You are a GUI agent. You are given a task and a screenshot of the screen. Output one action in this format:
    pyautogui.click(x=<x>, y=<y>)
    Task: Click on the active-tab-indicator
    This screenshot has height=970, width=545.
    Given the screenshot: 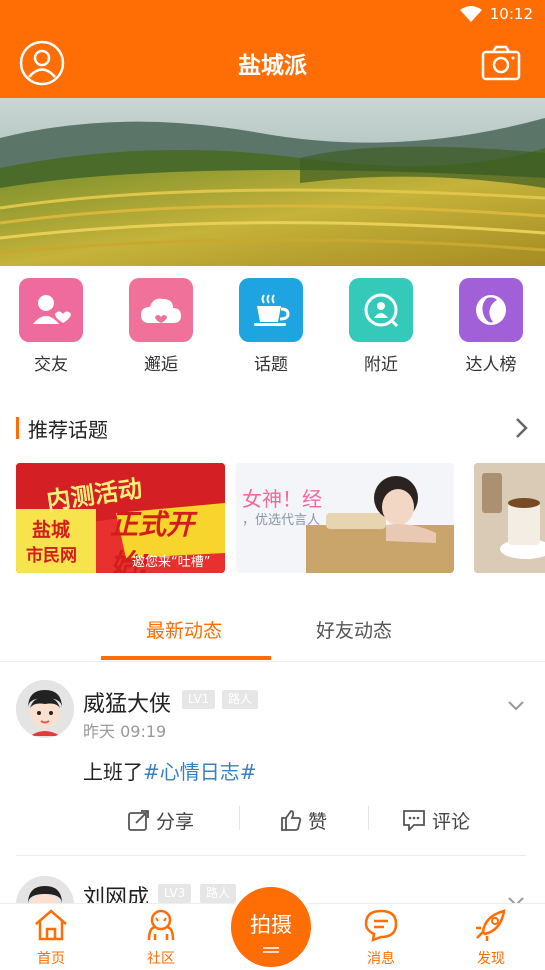 What is the action you would take?
    pyautogui.click(x=186, y=658)
    